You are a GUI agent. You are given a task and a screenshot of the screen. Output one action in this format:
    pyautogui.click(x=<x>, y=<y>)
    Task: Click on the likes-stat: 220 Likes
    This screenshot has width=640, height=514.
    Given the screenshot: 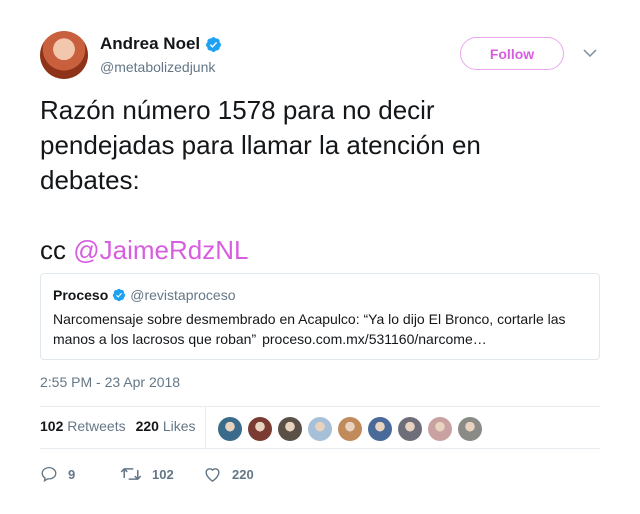 What is the action you would take?
    pyautogui.click(x=166, y=426)
    